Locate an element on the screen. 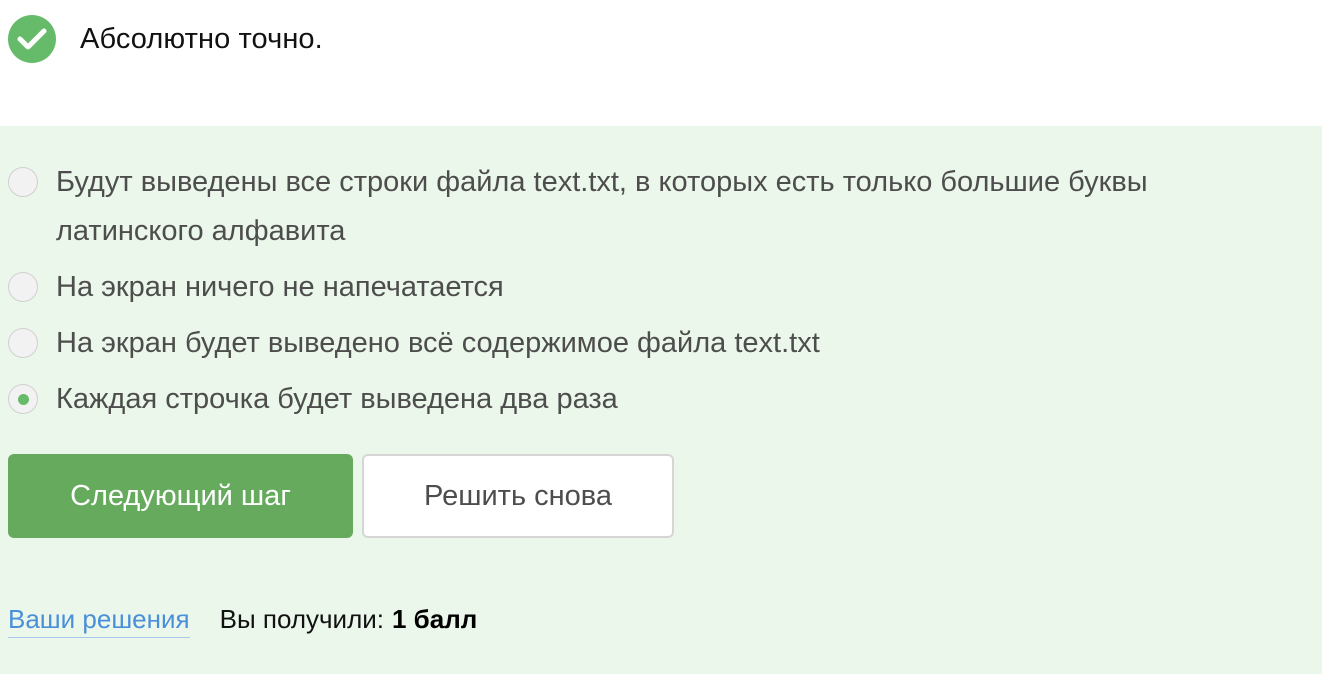  result-banner: Абсолютно точно. is located at coordinates (165, 39).